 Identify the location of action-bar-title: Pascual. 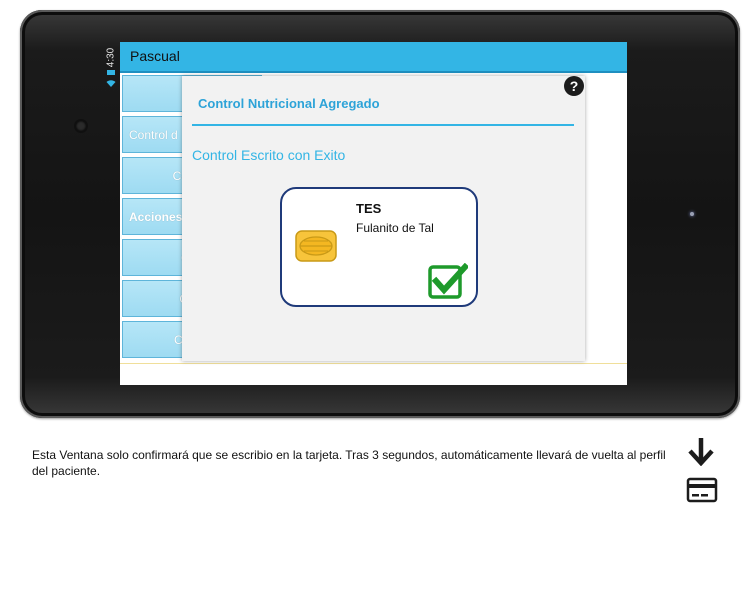
(155, 56).